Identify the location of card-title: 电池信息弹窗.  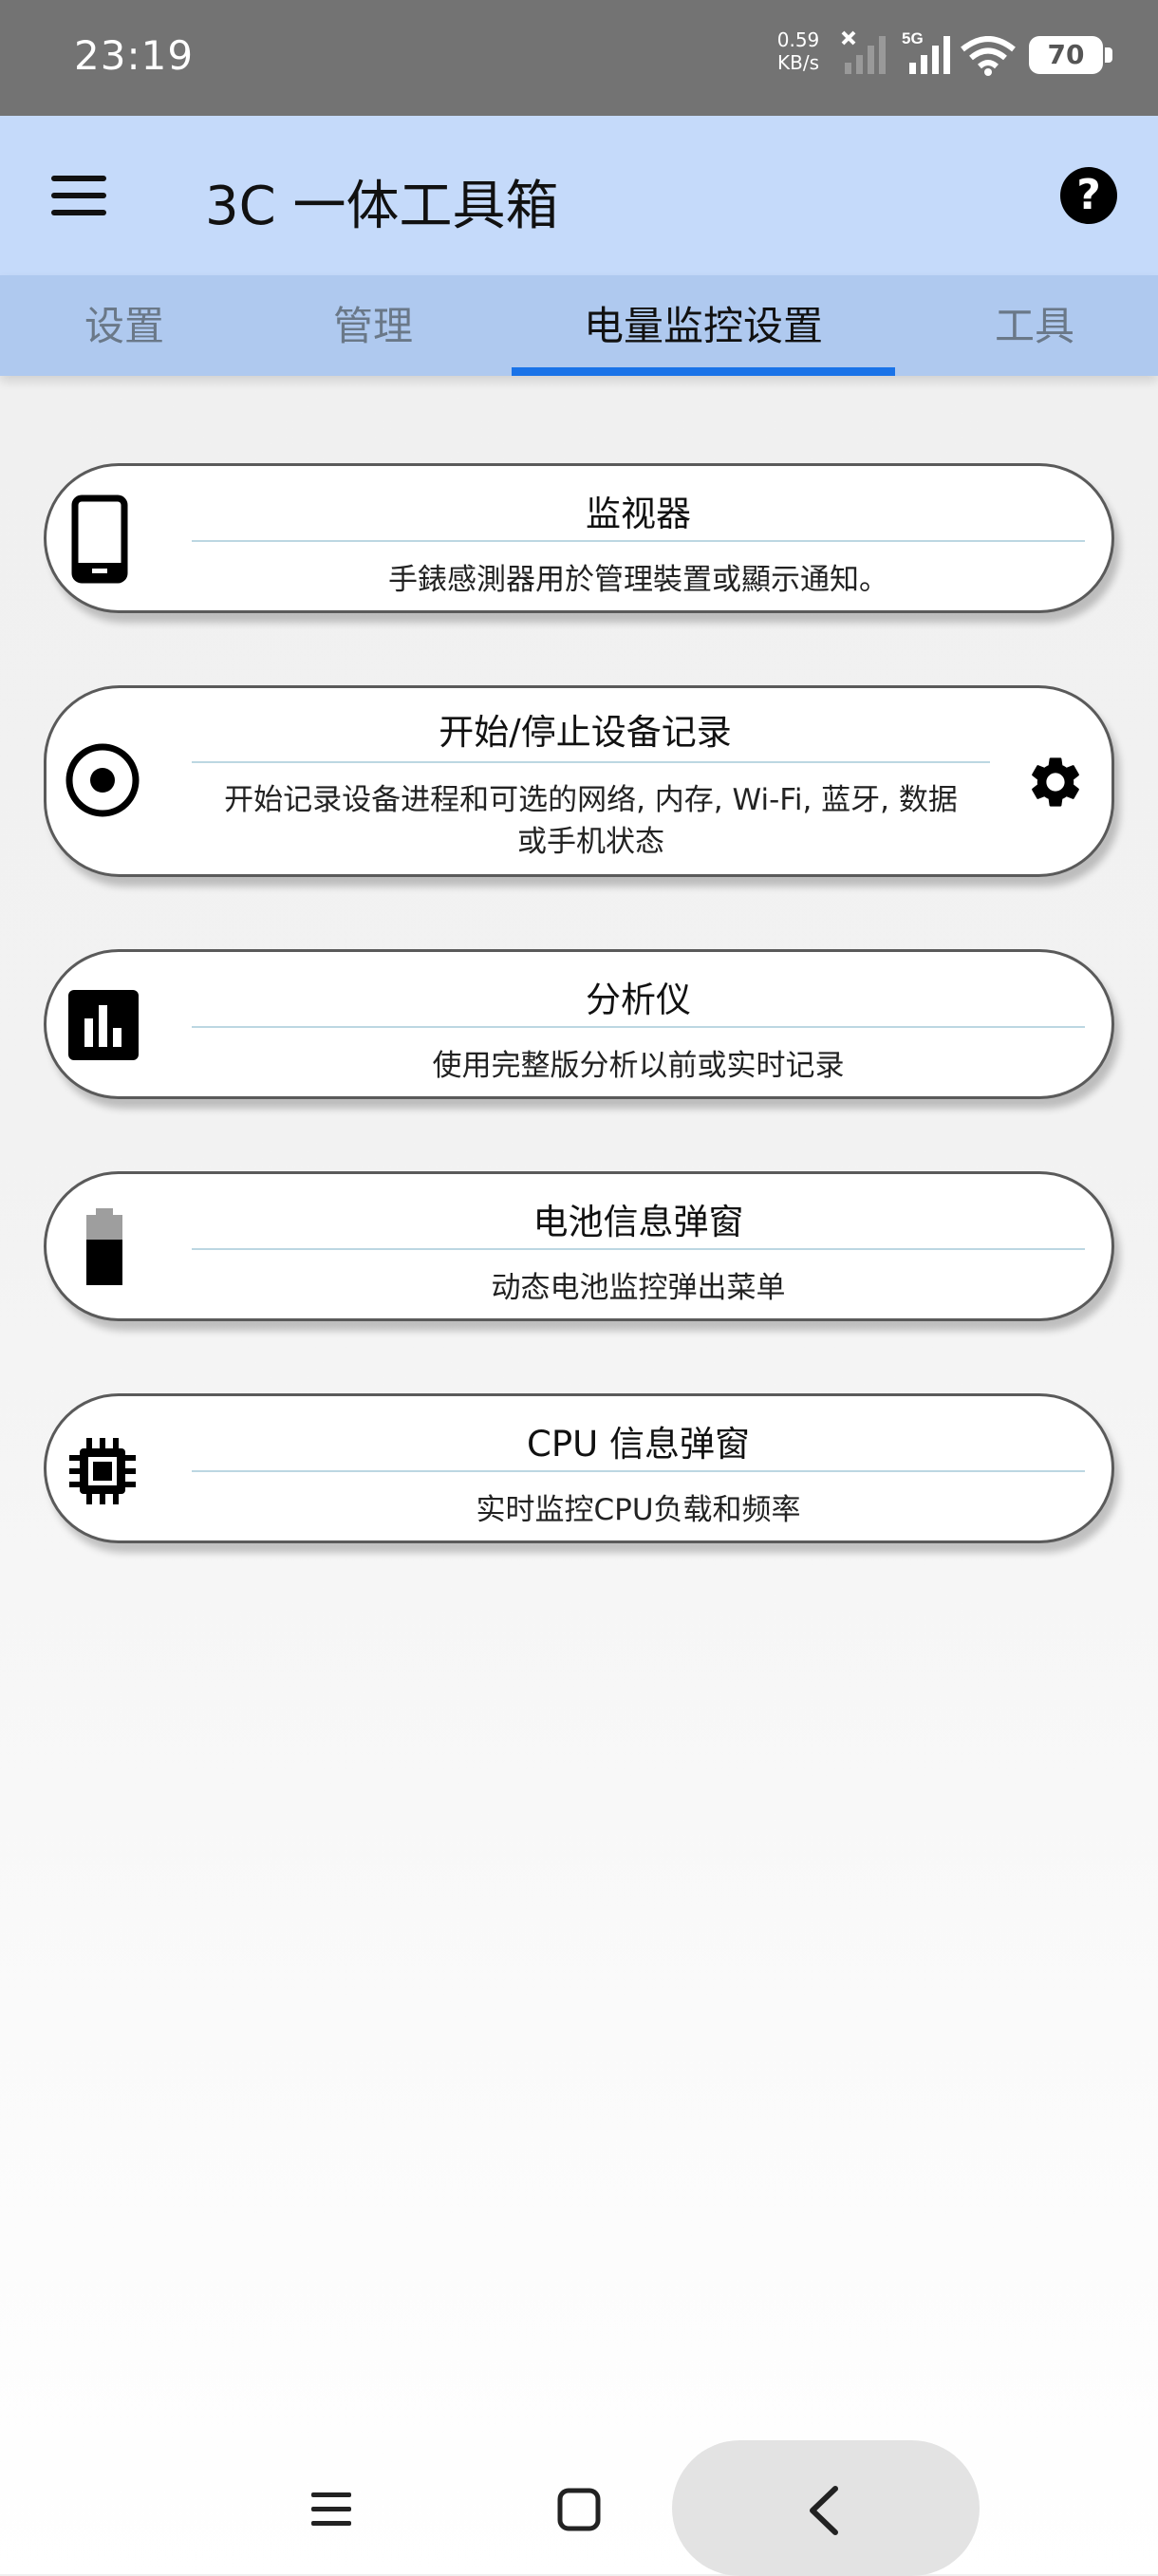
(638, 1222).